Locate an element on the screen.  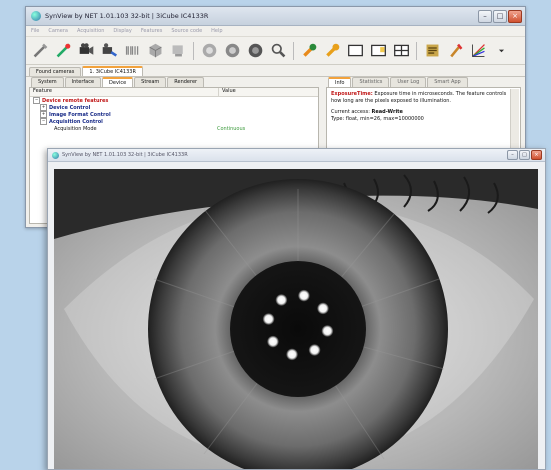
feature-keyword: ExposureTime: is located at coordinates (352, 94).